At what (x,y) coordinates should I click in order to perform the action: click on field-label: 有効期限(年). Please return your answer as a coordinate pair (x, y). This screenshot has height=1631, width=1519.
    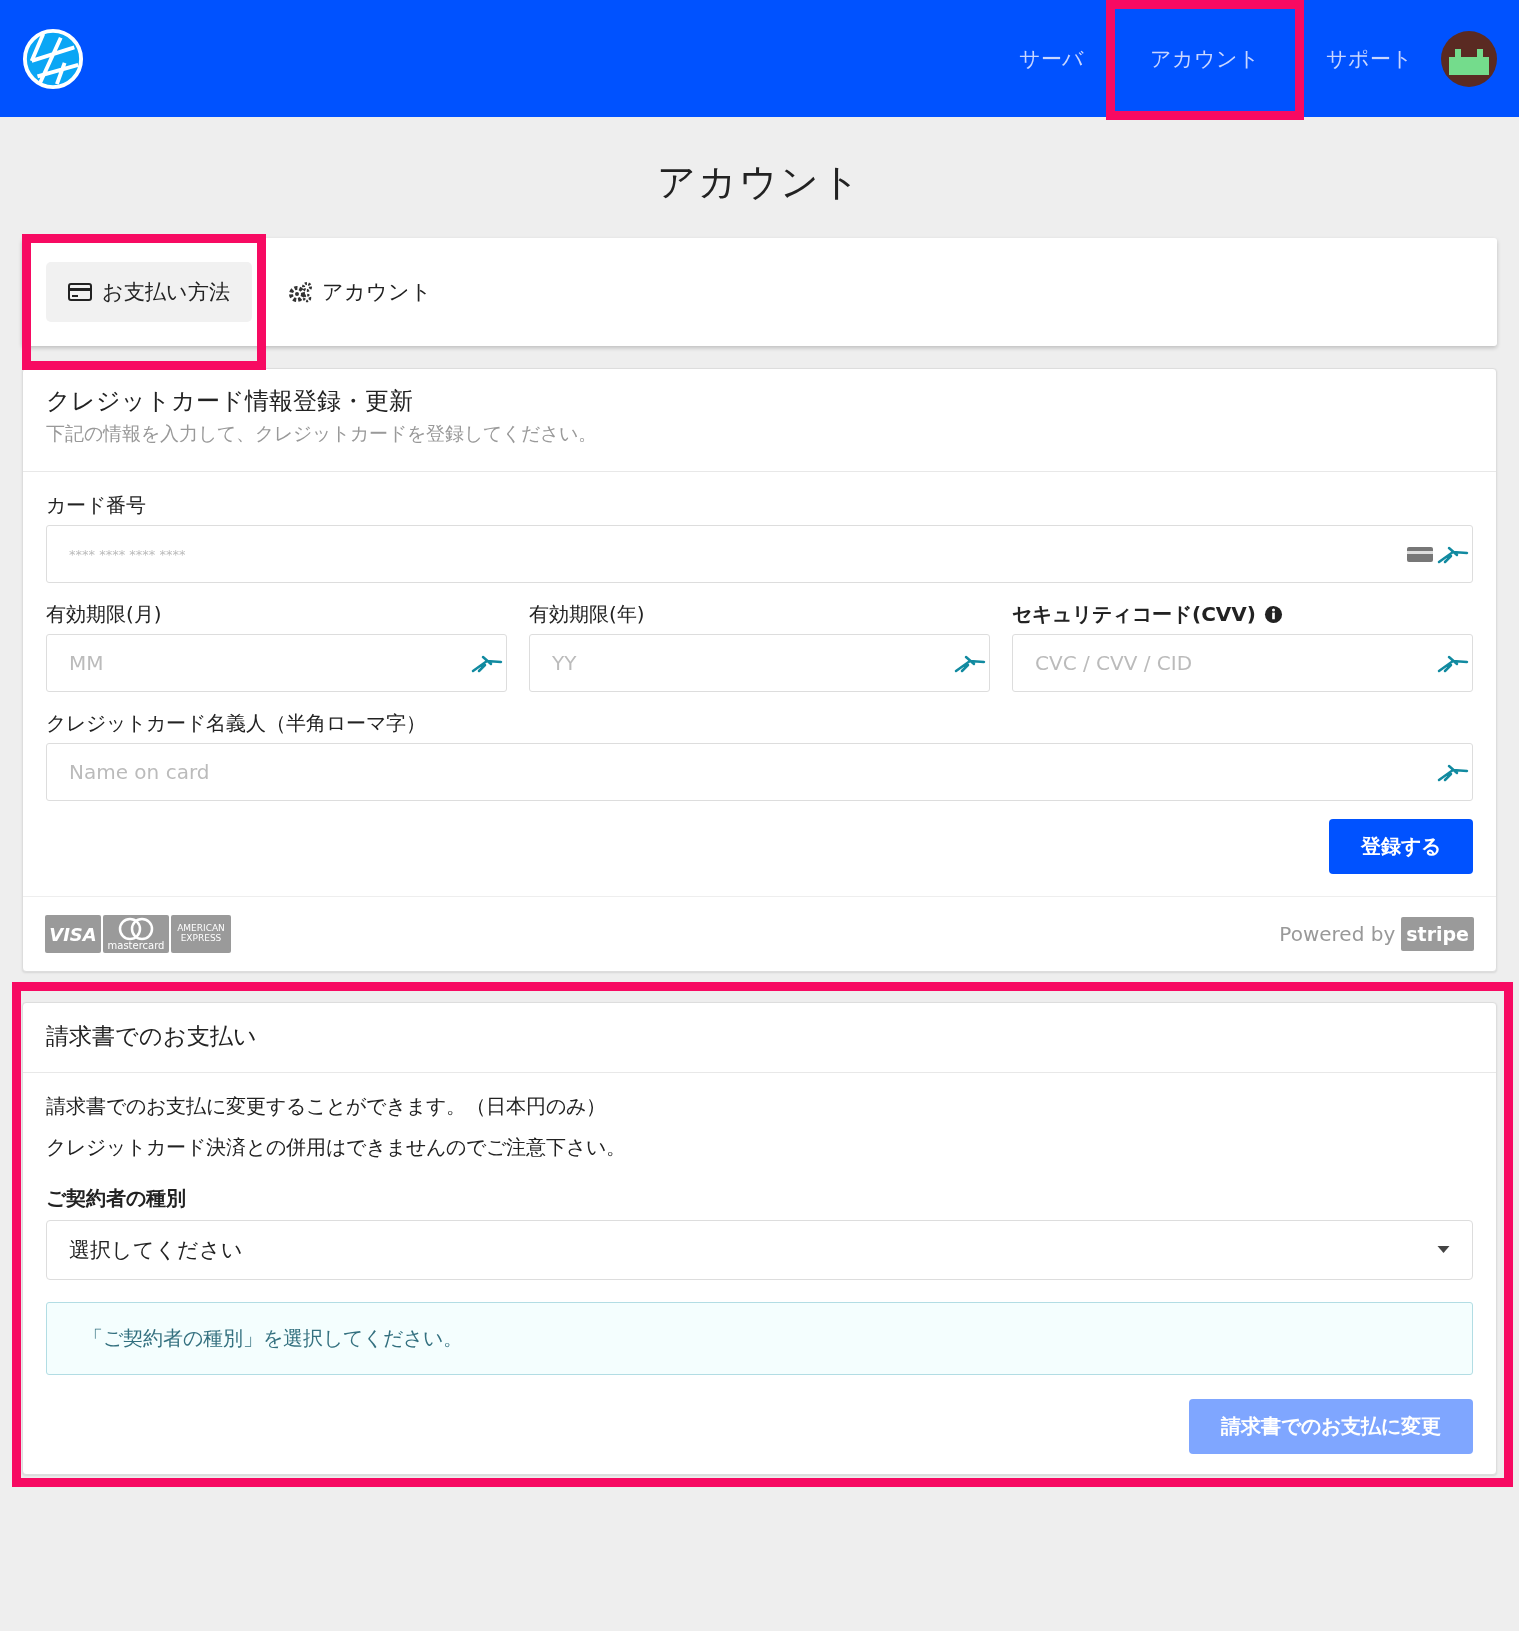
    Looking at the image, I should click on (587, 614).